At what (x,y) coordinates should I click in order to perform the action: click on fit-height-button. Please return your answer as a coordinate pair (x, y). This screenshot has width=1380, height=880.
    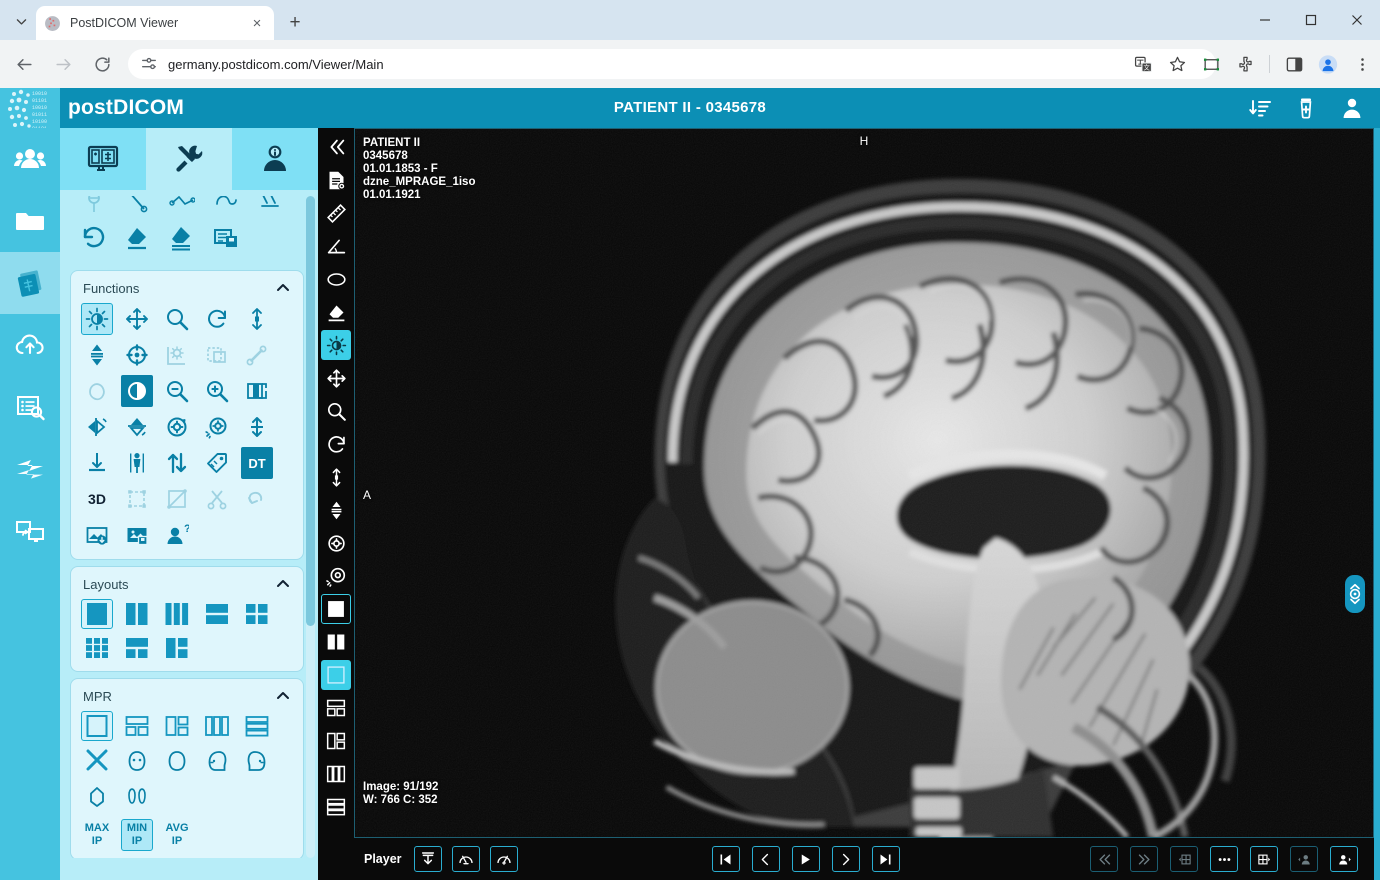
    Looking at the image, I should click on (257, 427).